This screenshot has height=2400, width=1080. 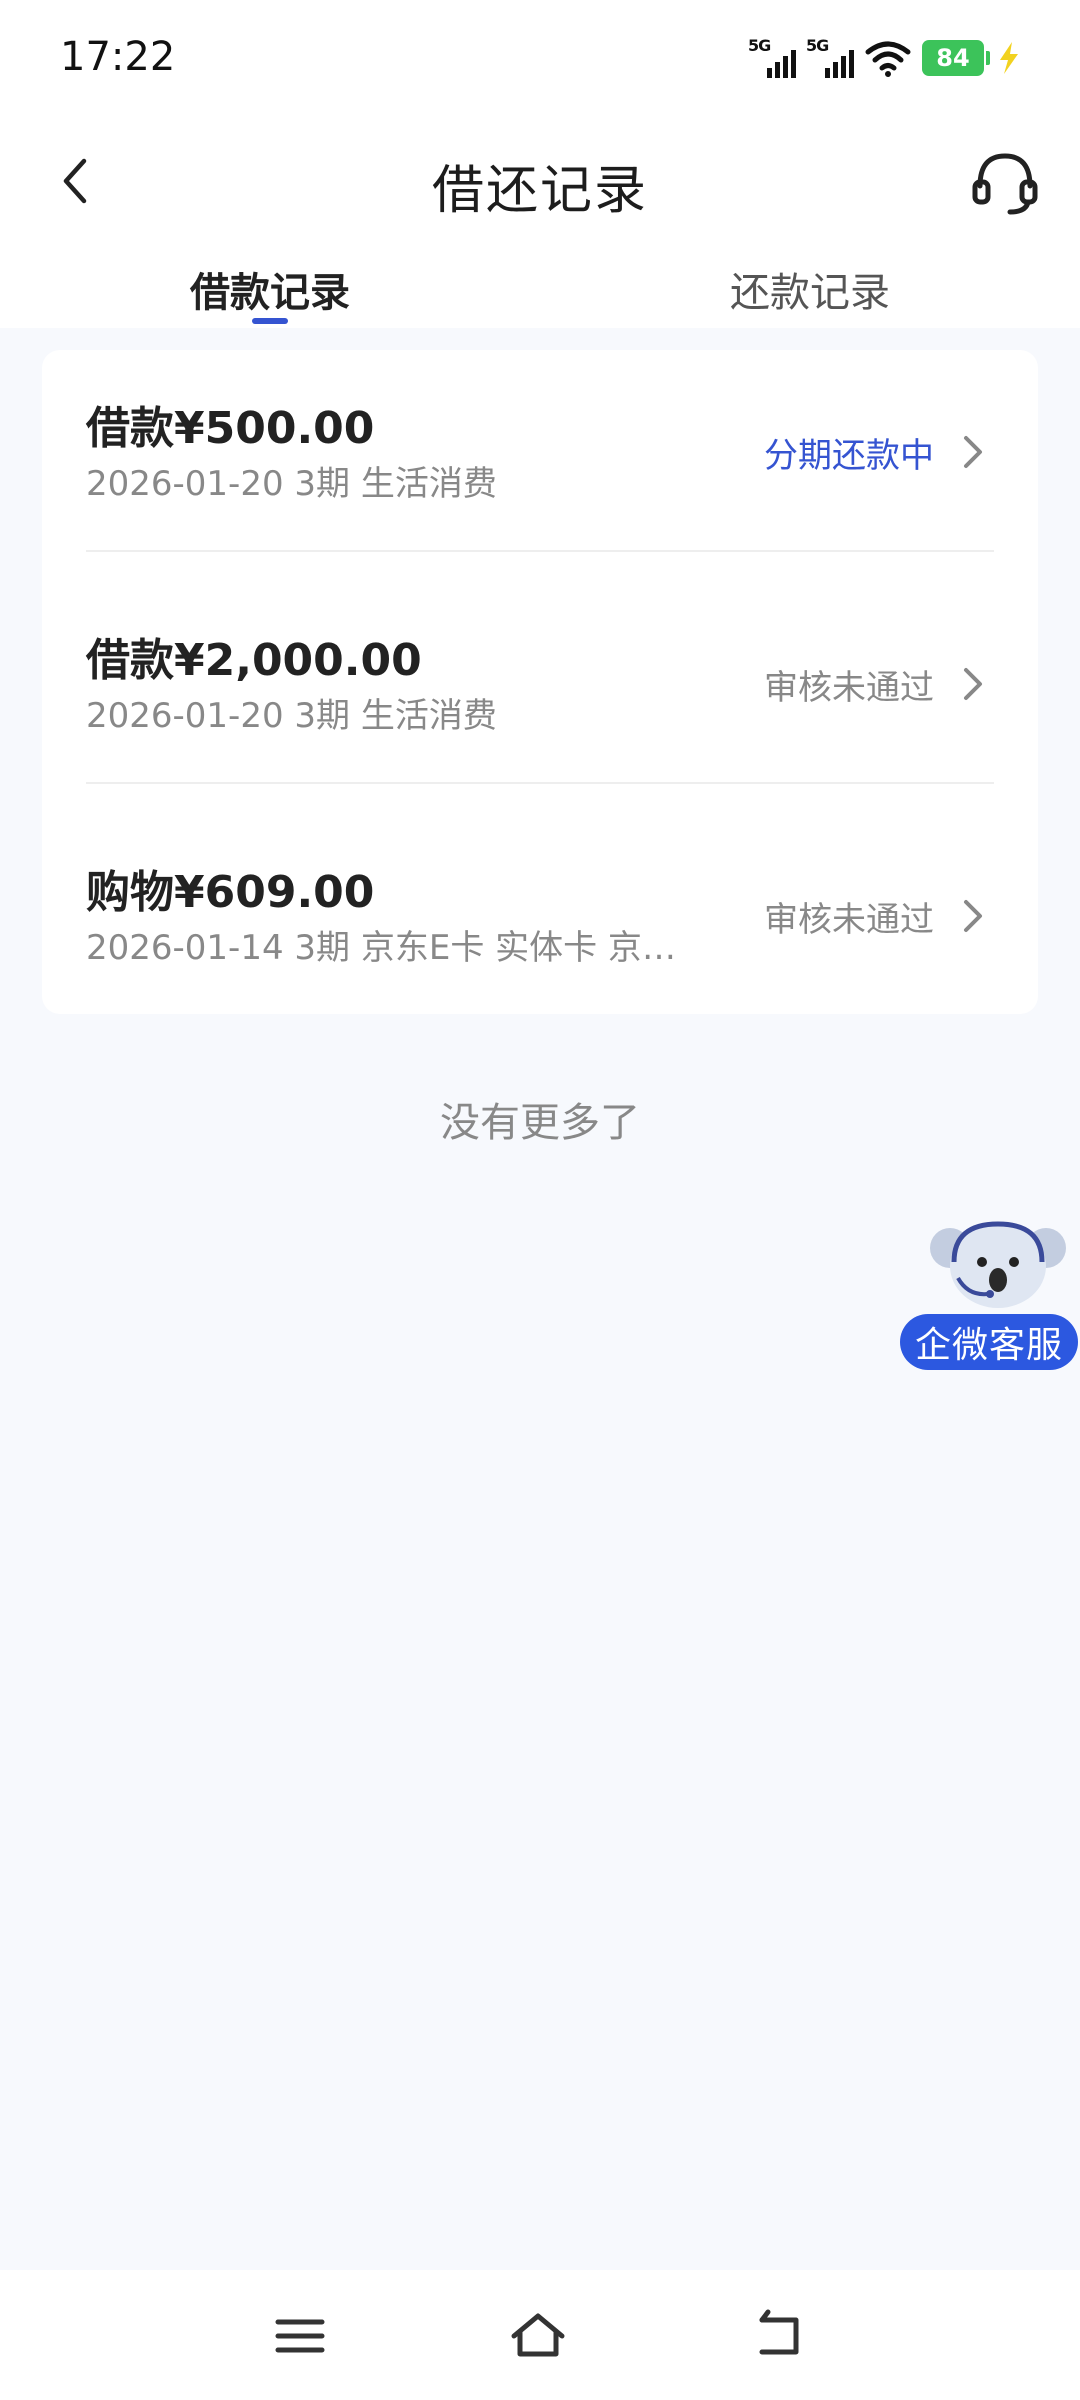 What do you see at coordinates (540, 466) in the screenshot?
I see `record-item: 借款¥500.00 2026-01-20 3期 生活消费 分期还款中` at bounding box center [540, 466].